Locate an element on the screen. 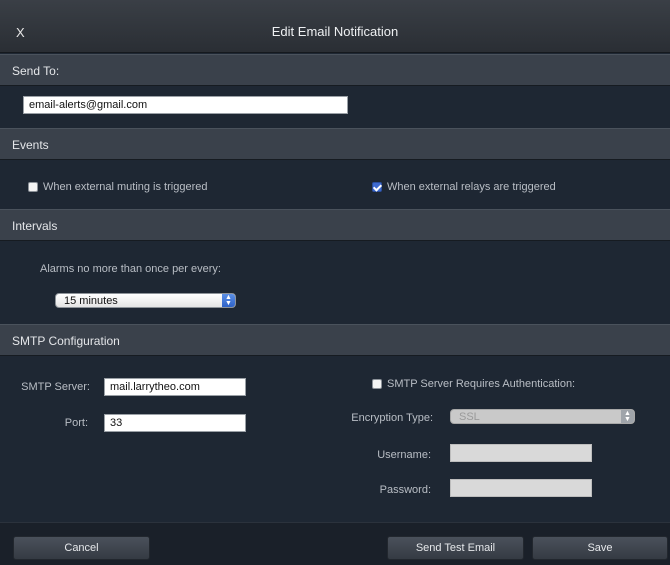 This screenshot has width=670, height=565. username-label: Username: is located at coordinates (404, 455).